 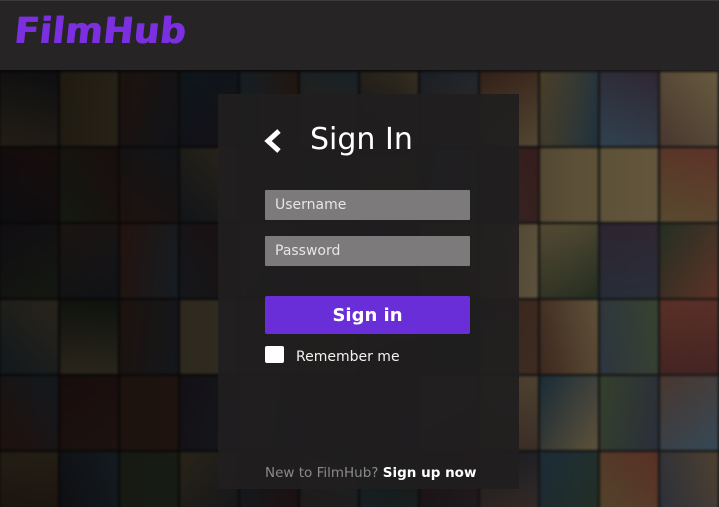 What do you see at coordinates (272, 141) in the screenshot?
I see `chevron-left-icon` at bounding box center [272, 141].